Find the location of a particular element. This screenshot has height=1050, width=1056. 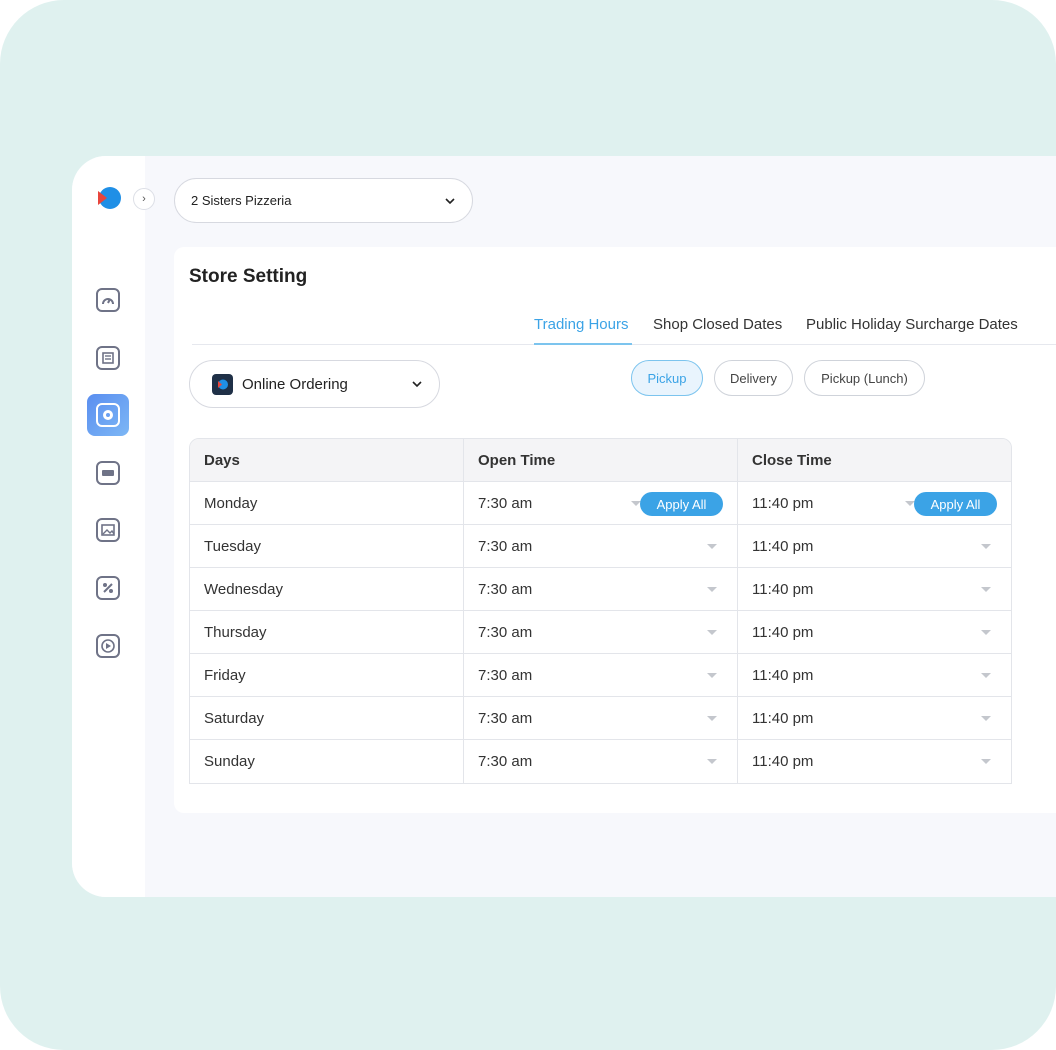

channel-selector: Online Ordering is located at coordinates (314, 384).